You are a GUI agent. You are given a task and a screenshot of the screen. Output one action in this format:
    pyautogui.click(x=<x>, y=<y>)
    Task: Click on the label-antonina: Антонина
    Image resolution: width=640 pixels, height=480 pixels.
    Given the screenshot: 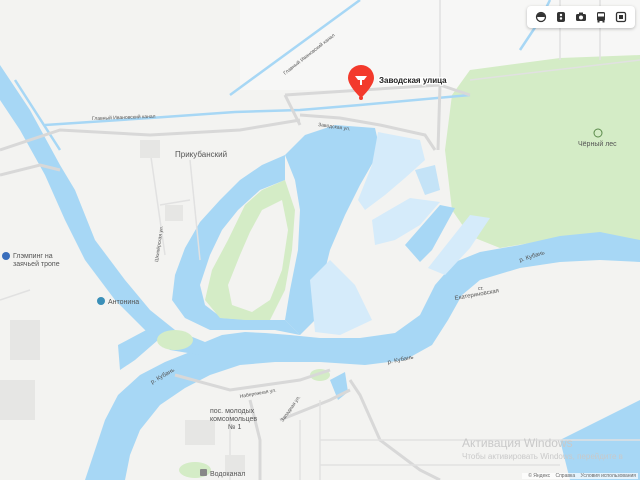 What is the action you would take?
    pyautogui.click(x=123, y=302)
    